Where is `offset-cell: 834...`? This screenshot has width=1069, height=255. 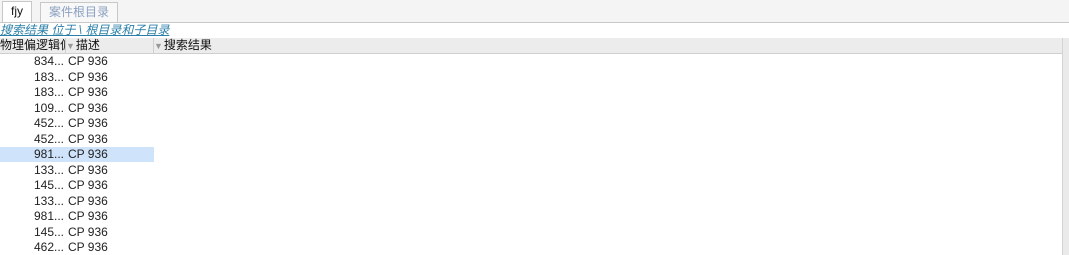 offset-cell: 834... is located at coordinates (48, 61).